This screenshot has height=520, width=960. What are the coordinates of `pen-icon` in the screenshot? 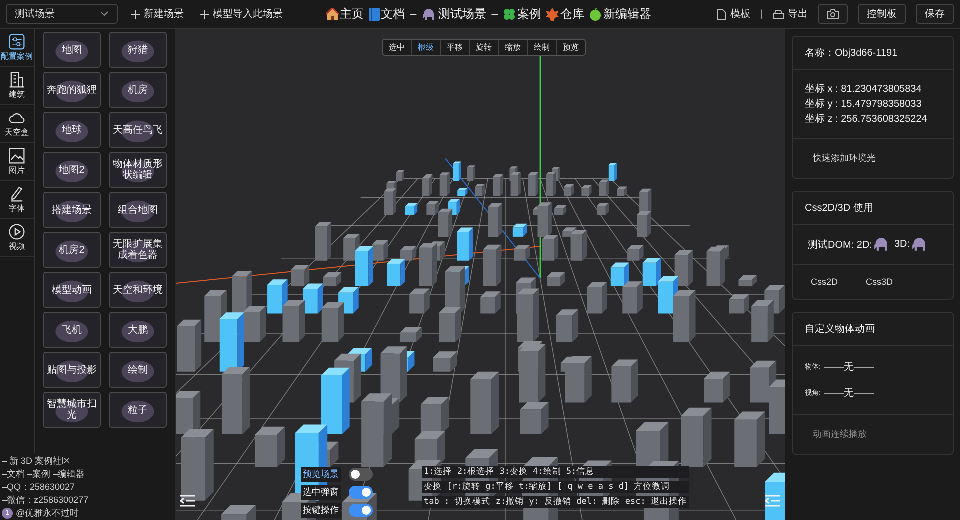 It's located at (17, 194).